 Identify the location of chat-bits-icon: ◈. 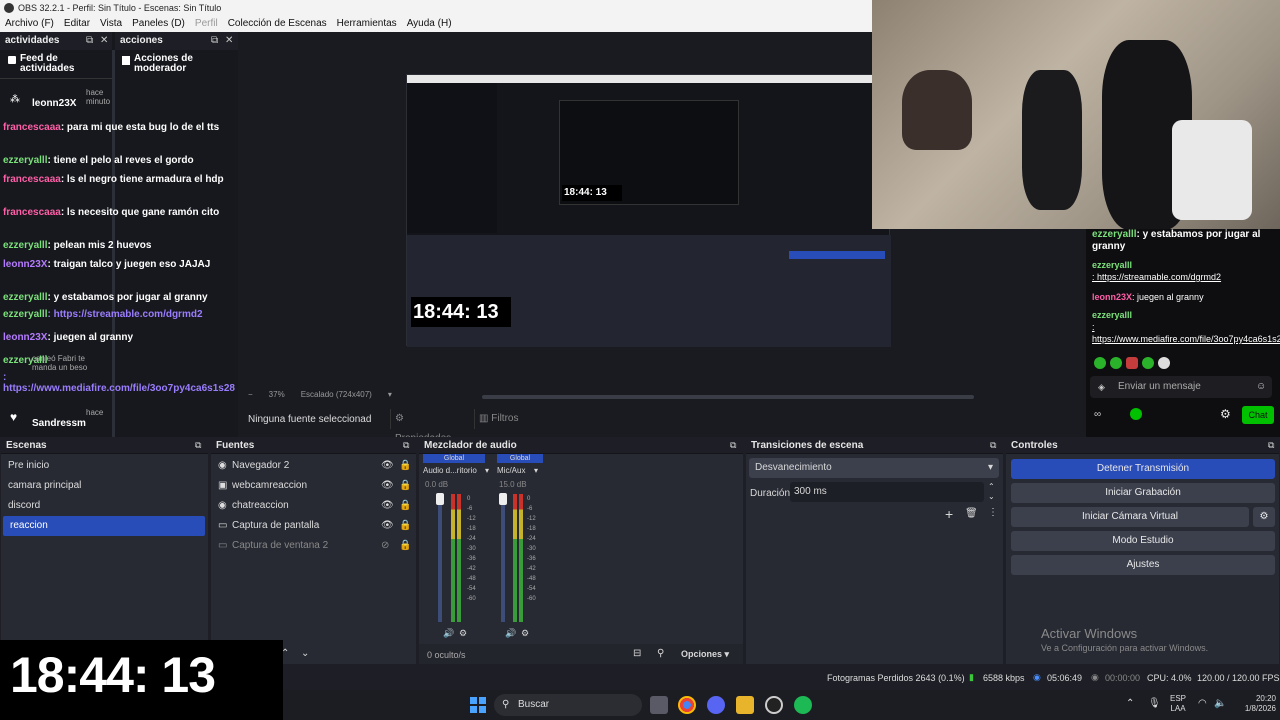
(1101, 387).